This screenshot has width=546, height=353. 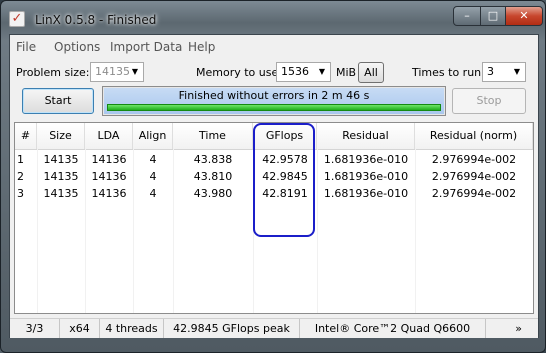 I want to click on close-button: ✕, so click(x=524, y=16).